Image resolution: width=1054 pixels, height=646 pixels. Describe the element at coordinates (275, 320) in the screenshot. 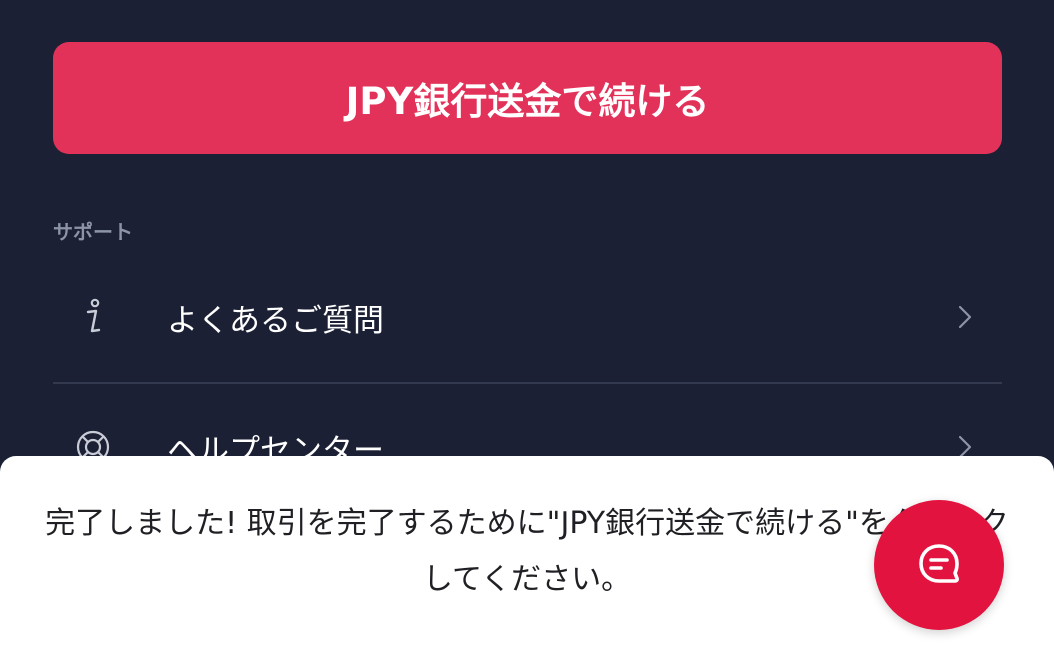

I see `support-item-faq-label: よくあるご質問` at that location.